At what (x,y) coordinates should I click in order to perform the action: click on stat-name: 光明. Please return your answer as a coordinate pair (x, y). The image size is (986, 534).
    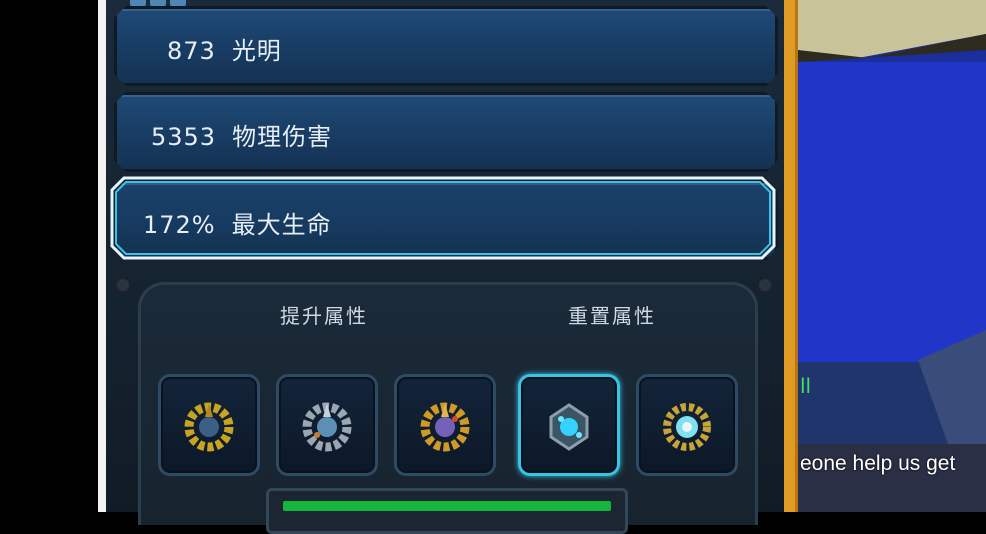
    Looking at the image, I should click on (256, 51).